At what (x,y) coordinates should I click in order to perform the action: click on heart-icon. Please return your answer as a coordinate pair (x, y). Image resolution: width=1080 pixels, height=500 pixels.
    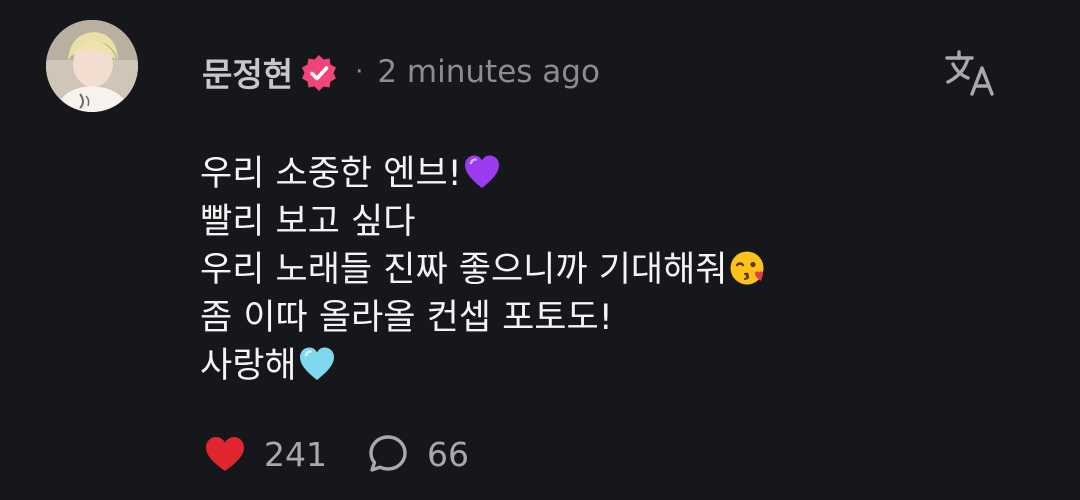
    Looking at the image, I should click on (225, 454).